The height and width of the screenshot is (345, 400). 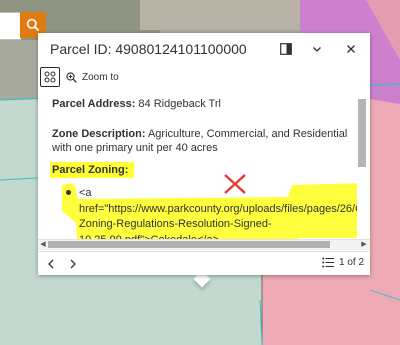 I want to click on features-grid-icon, so click(x=50, y=77).